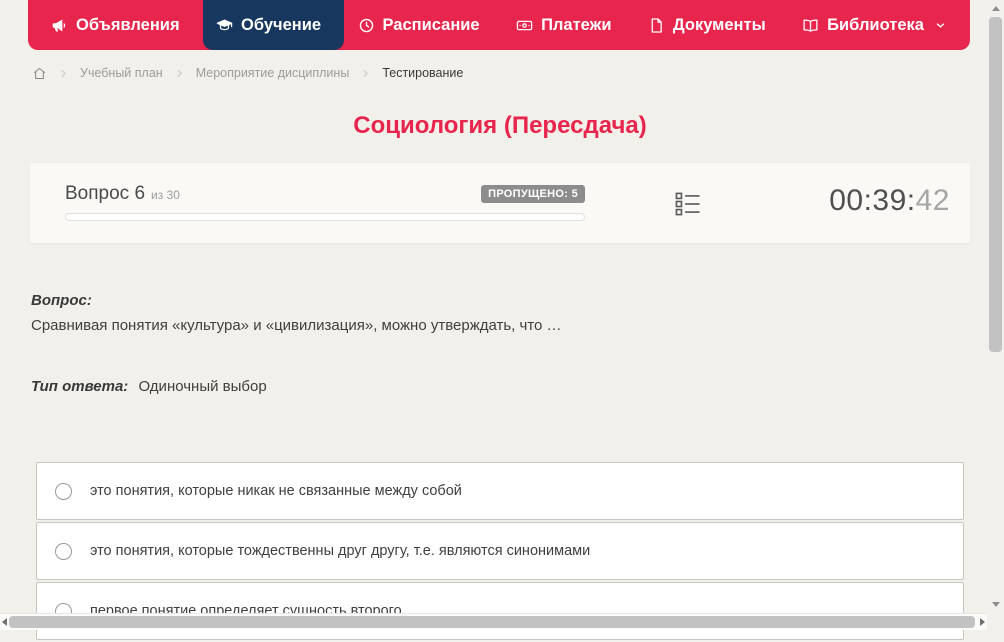 Image resolution: width=1004 pixels, height=642 pixels. Describe the element at coordinates (80, 386) in the screenshot. I see `answer-type-label: Тип ответа:` at that location.